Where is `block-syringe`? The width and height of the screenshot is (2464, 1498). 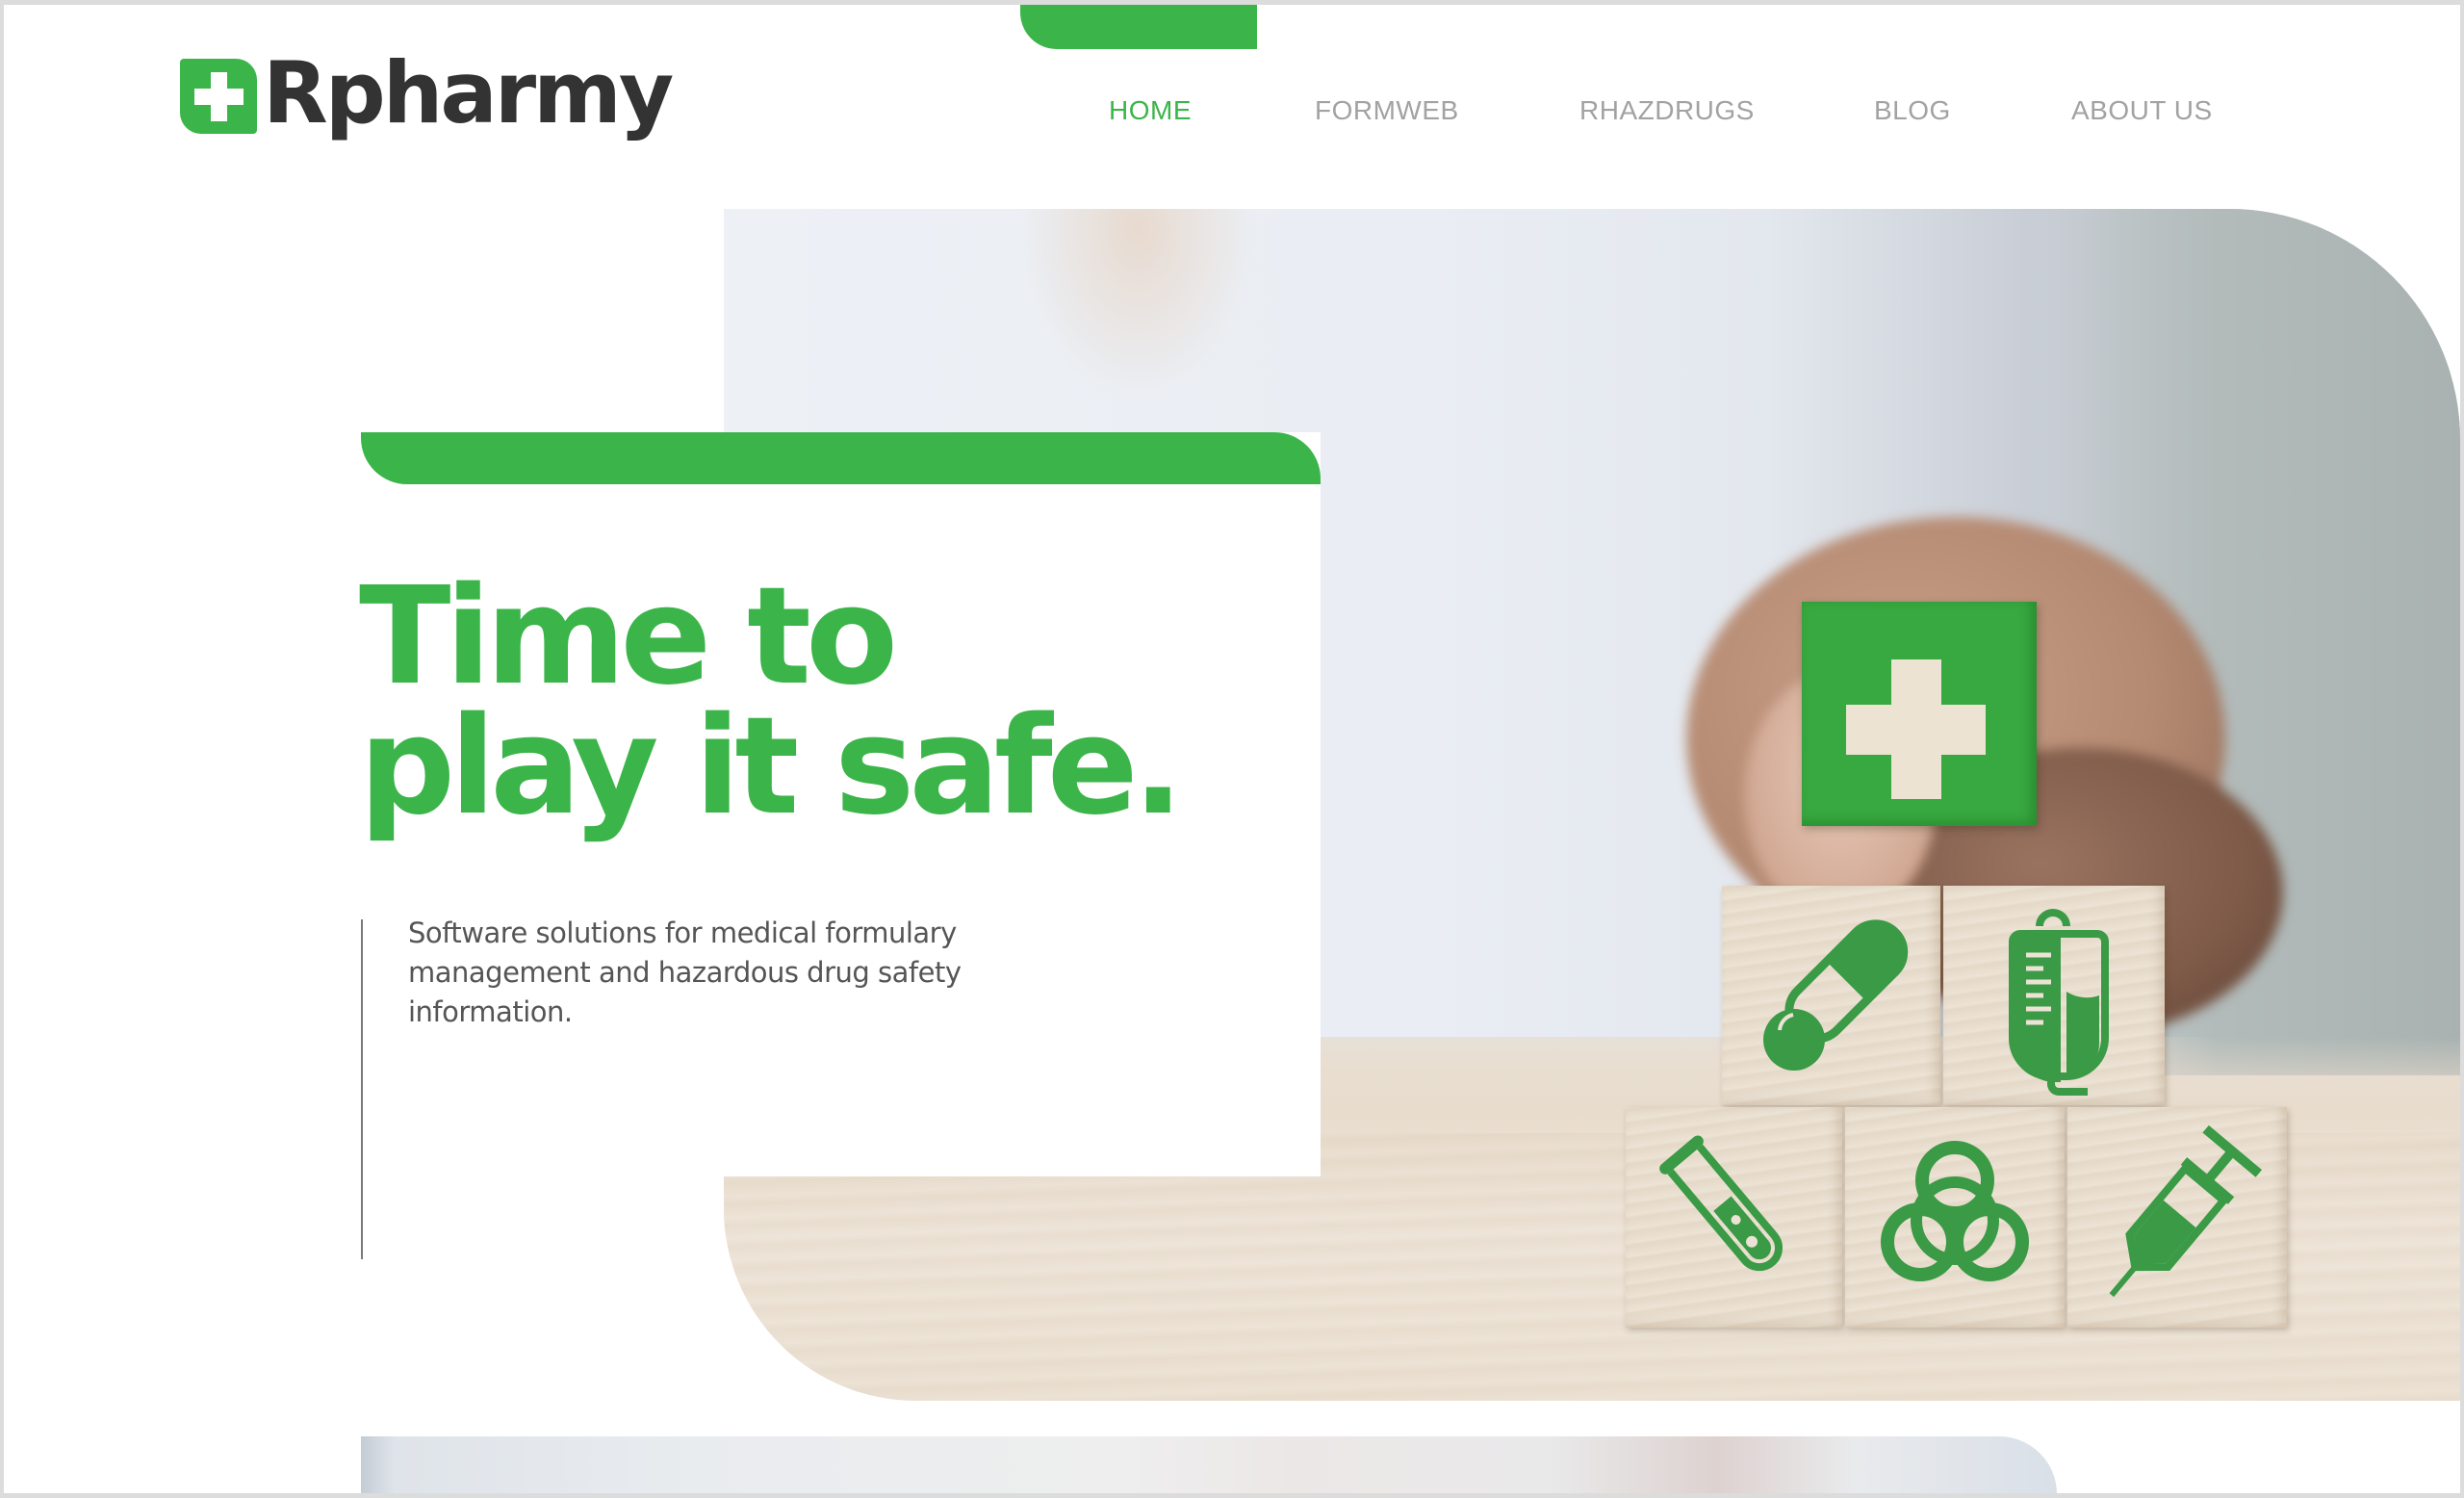 block-syringe is located at coordinates (2177, 1218).